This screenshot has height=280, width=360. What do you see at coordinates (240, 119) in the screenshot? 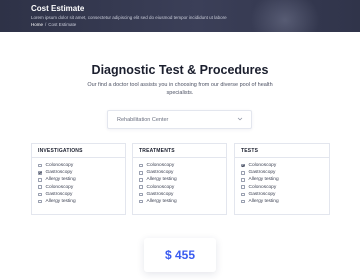
I see `chevron-down-icon` at bounding box center [240, 119].